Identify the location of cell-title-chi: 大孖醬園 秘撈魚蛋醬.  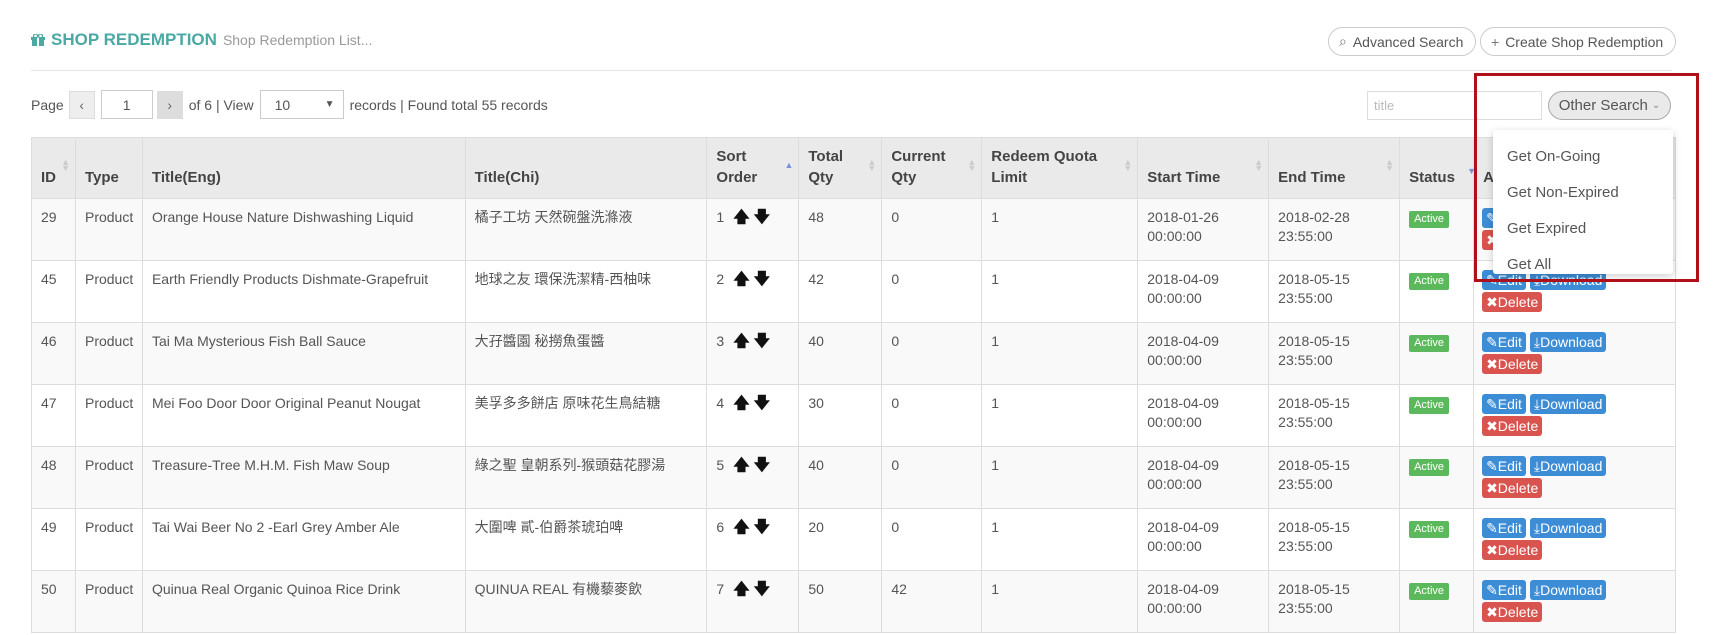
(586, 353).